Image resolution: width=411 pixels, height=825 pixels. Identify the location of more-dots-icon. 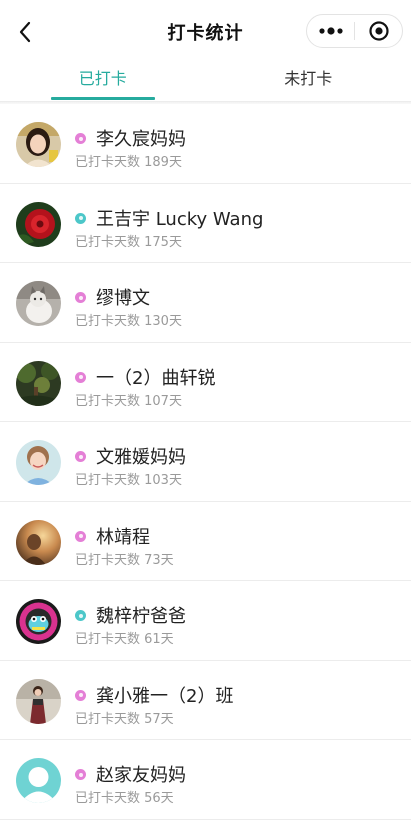
(330, 31).